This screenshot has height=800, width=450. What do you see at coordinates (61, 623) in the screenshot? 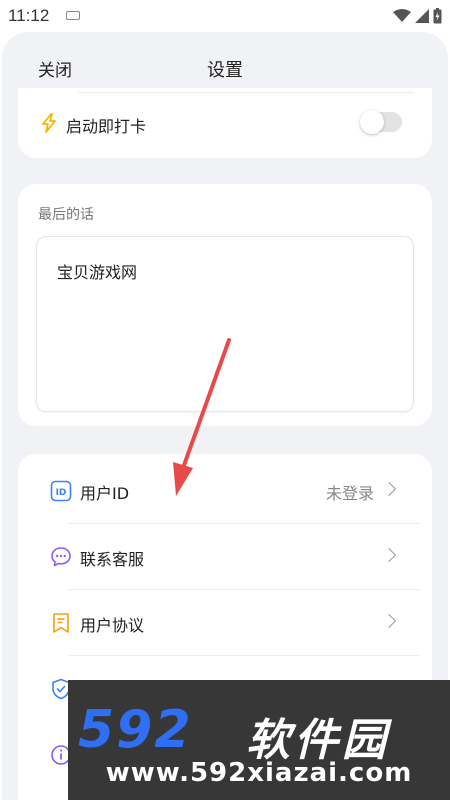
I see `bookmark-doc-icon` at bounding box center [61, 623].